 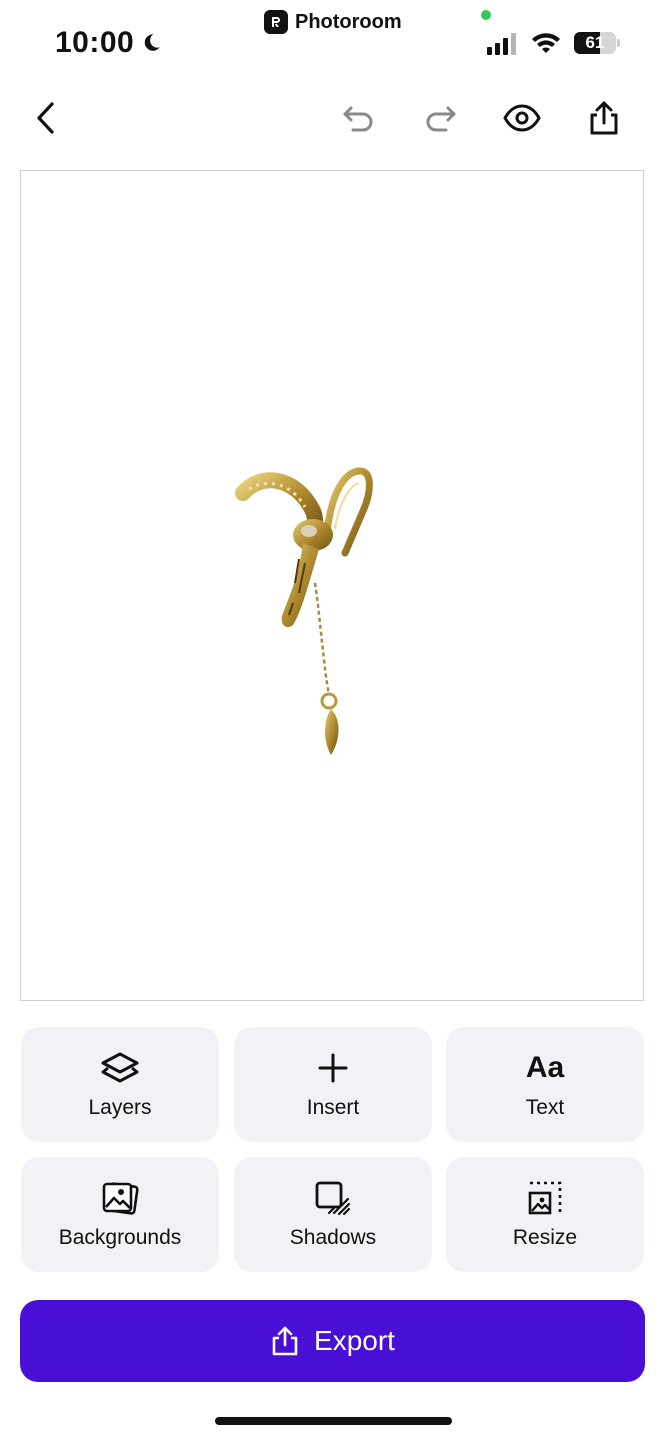 I want to click on layers-label: Layers, so click(x=120, y=1107).